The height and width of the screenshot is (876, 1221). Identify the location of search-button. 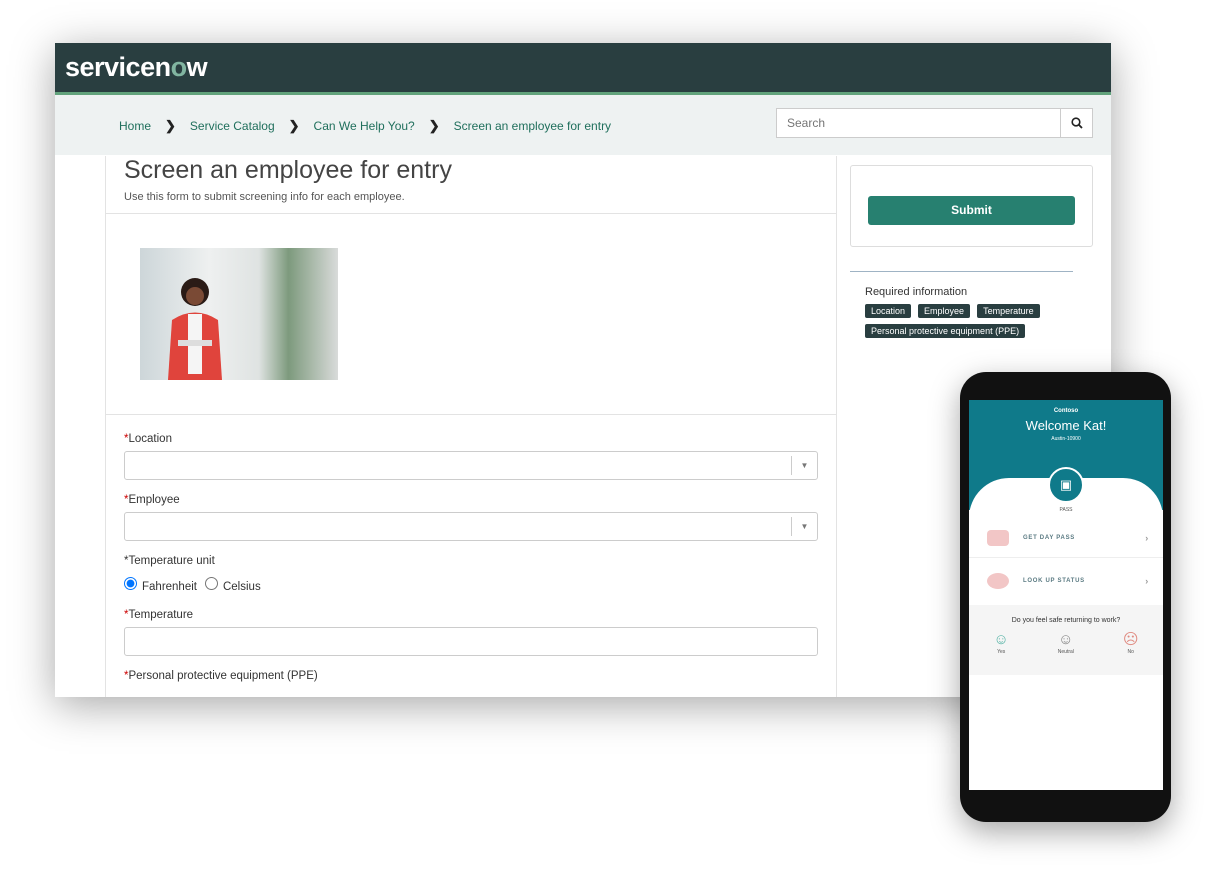
(1076, 123).